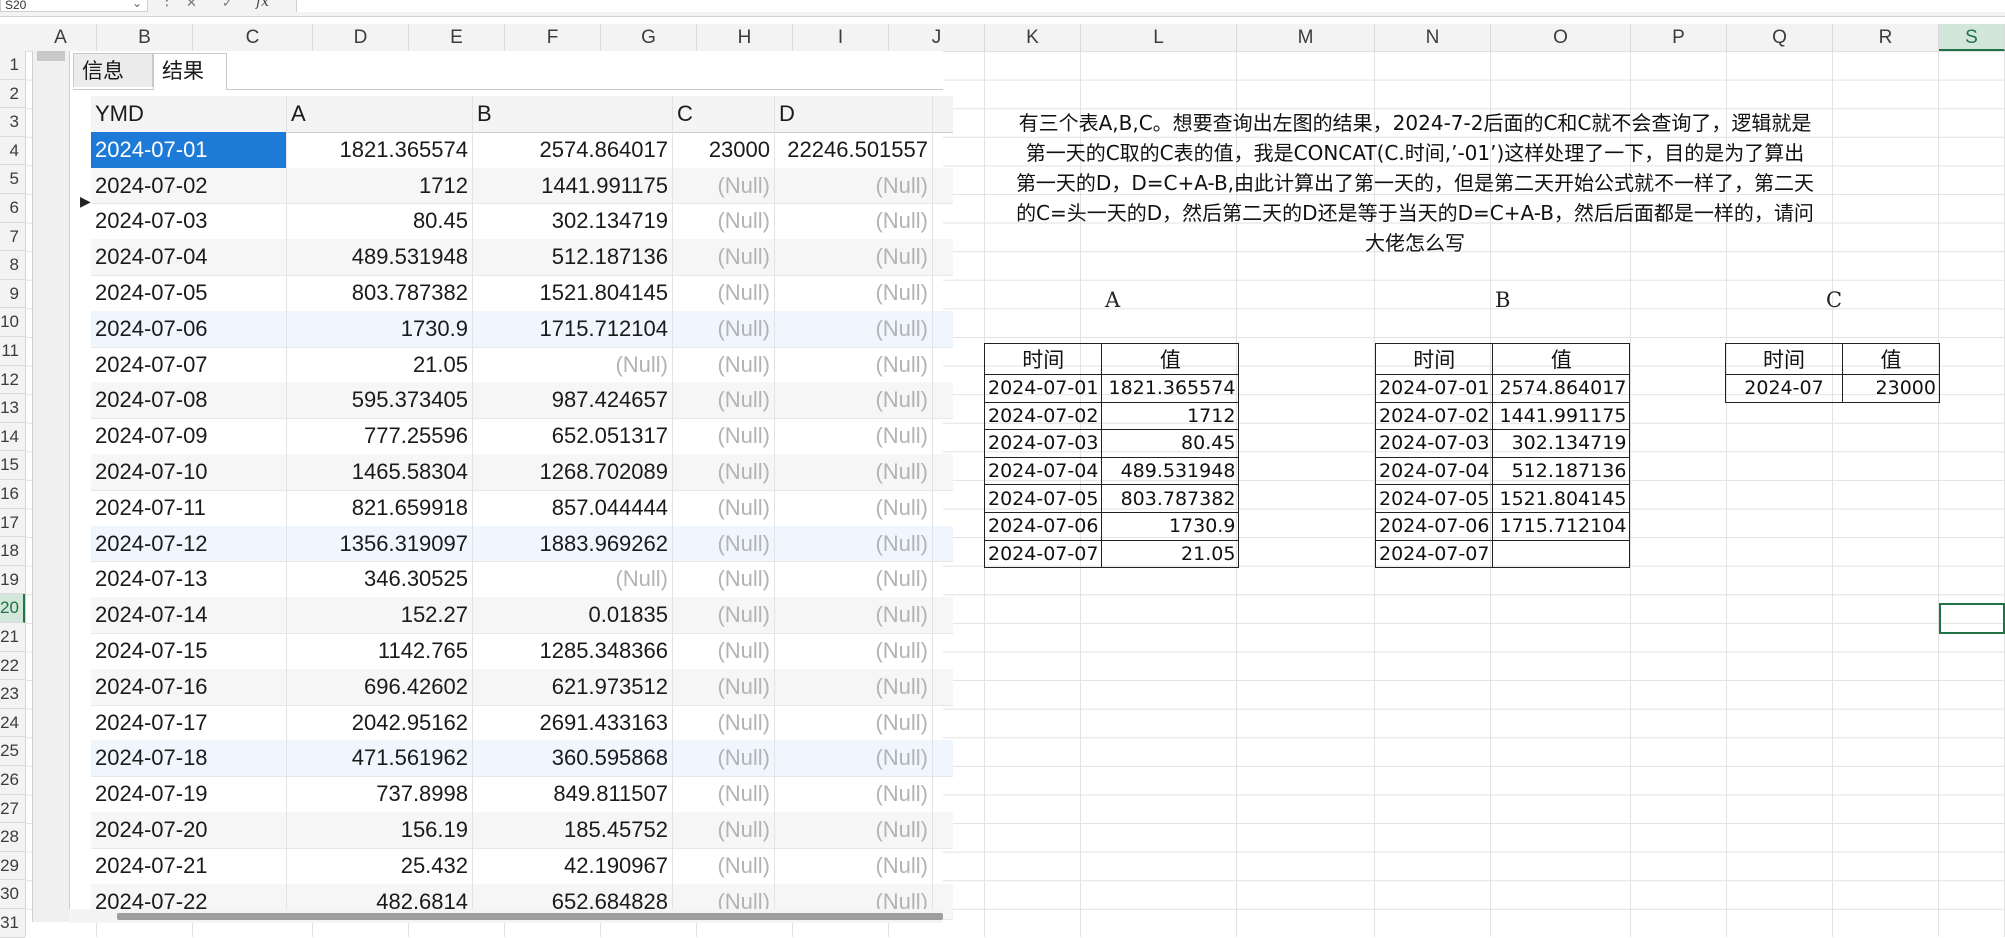  What do you see at coordinates (854, 149) in the screenshot?
I see `result-cell-d: 22246.501557` at bounding box center [854, 149].